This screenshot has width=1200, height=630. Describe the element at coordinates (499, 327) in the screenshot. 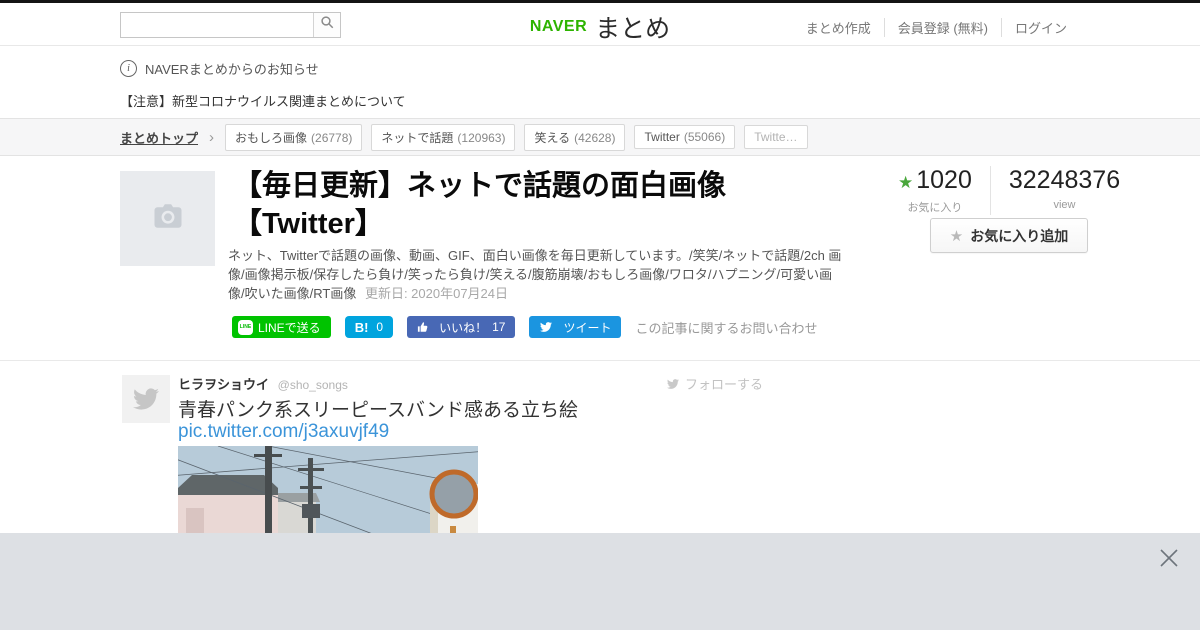

I see `facebook-like-count: 17` at that location.